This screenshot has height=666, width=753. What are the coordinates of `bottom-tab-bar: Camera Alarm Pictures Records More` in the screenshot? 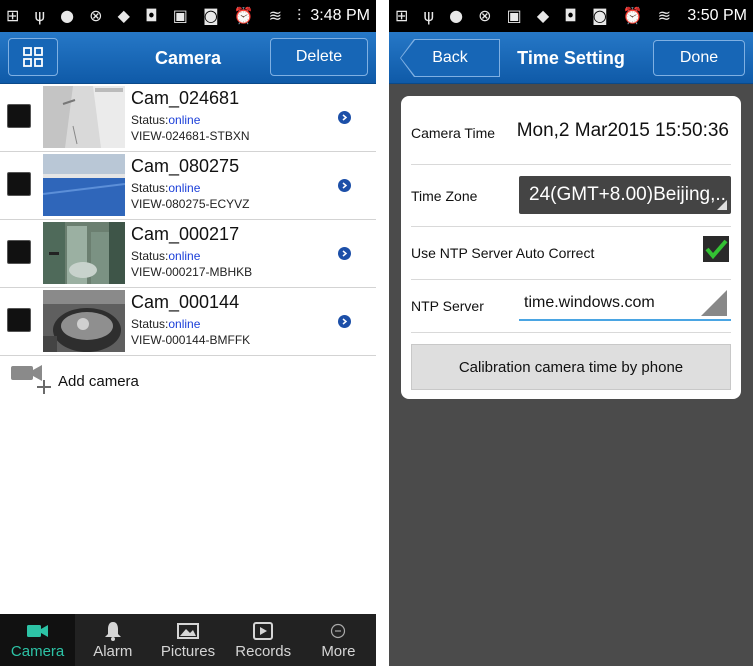 It's located at (188, 640).